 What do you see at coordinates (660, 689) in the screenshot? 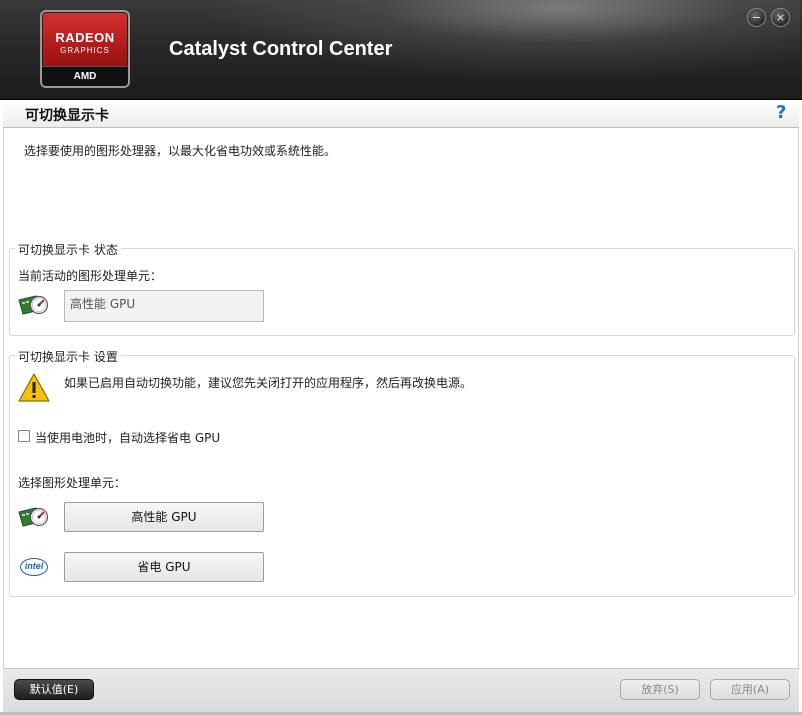
I see `discard-button: 放弃(S)` at bounding box center [660, 689].